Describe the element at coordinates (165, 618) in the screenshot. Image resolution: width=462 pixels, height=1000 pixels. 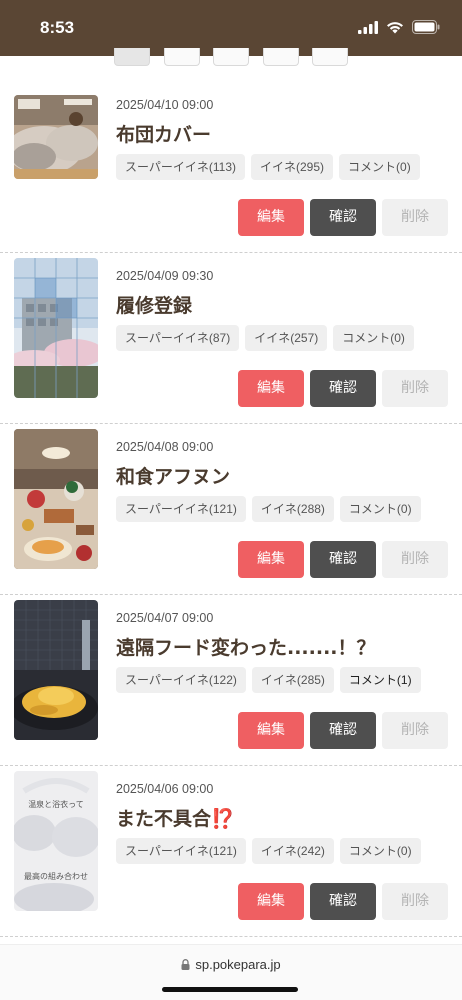
I see `post-date: 2025/04/07 09:00` at that location.